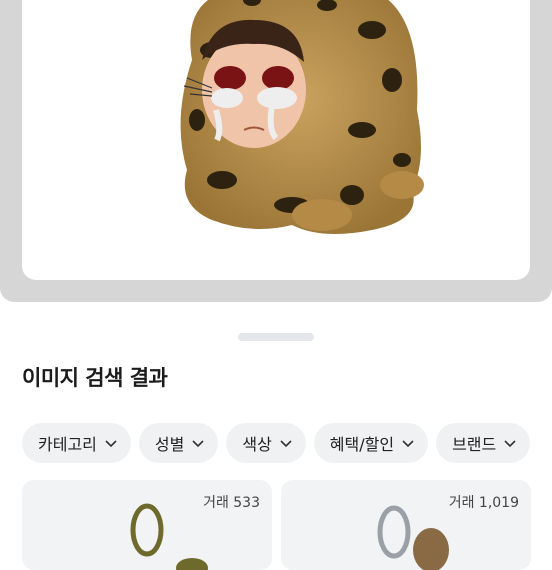 This screenshot has width=552, height=570. What do you see at coordinates (406, 525) in the screenshot?
I see `product-card: 거래 1,019` at bounding box center [406, 525].